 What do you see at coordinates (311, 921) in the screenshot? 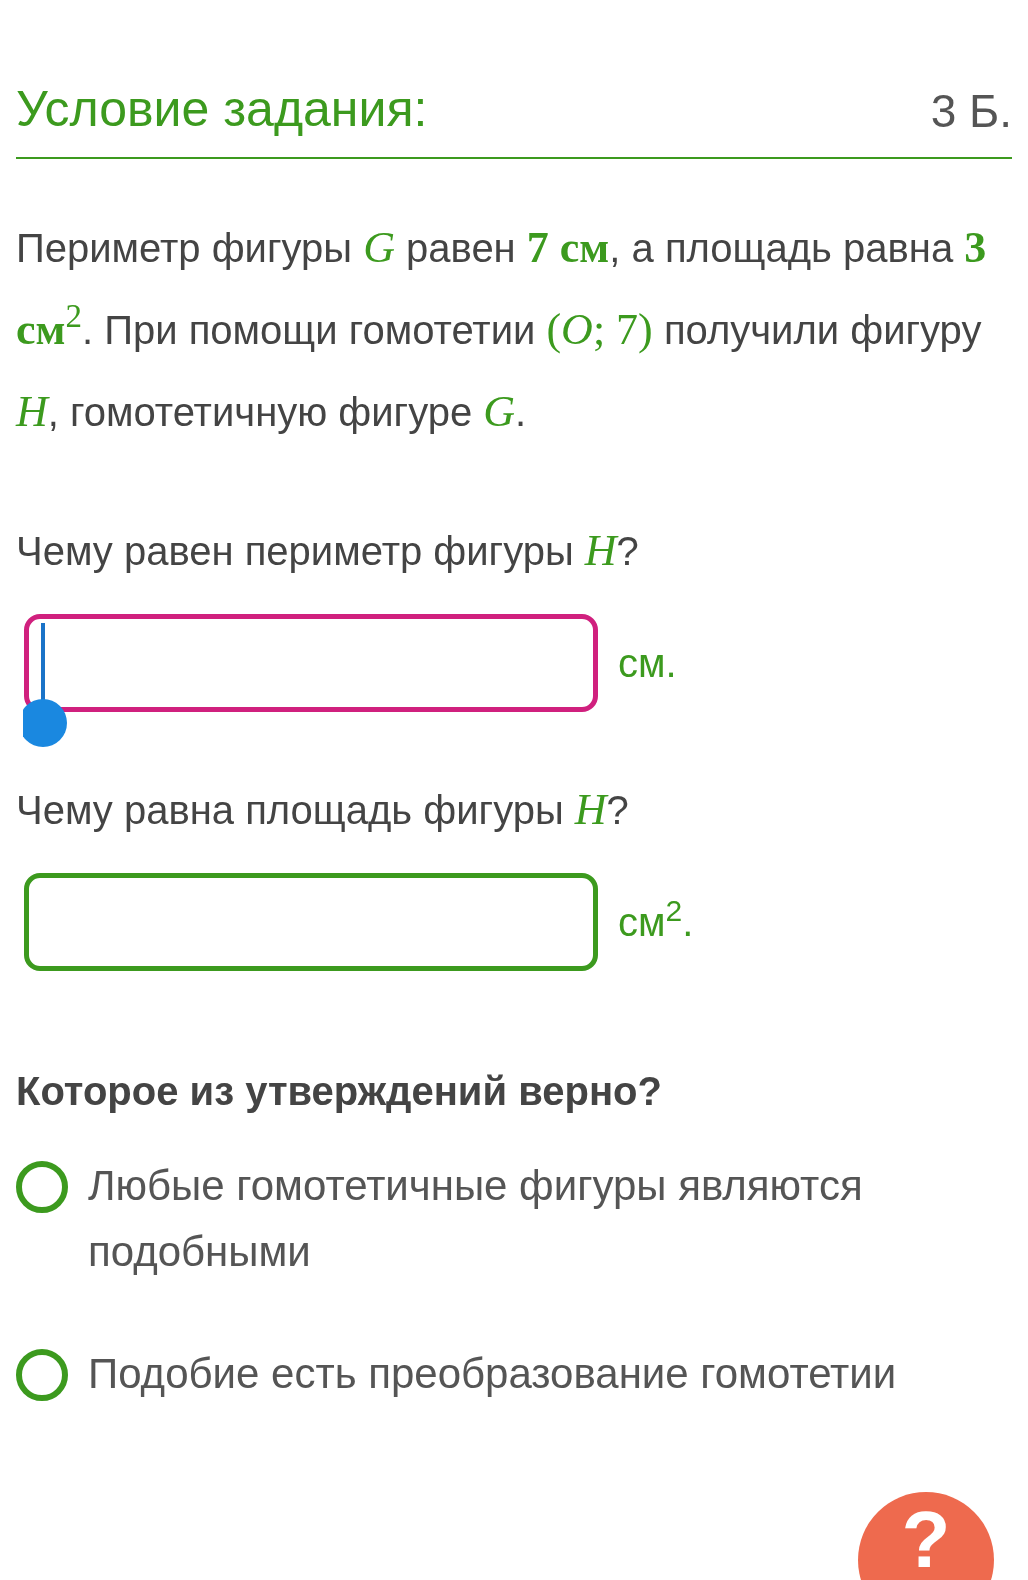
I see `answer-field` at bounding box center [311, 921].